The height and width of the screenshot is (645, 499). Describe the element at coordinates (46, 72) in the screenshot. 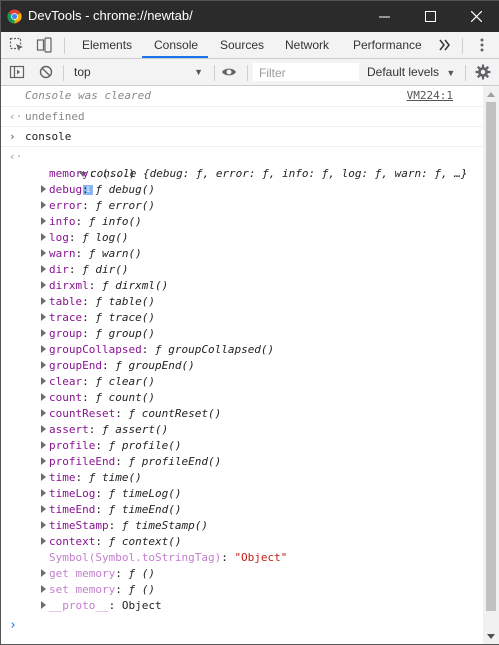

I see `clear-console-icon` at that location.